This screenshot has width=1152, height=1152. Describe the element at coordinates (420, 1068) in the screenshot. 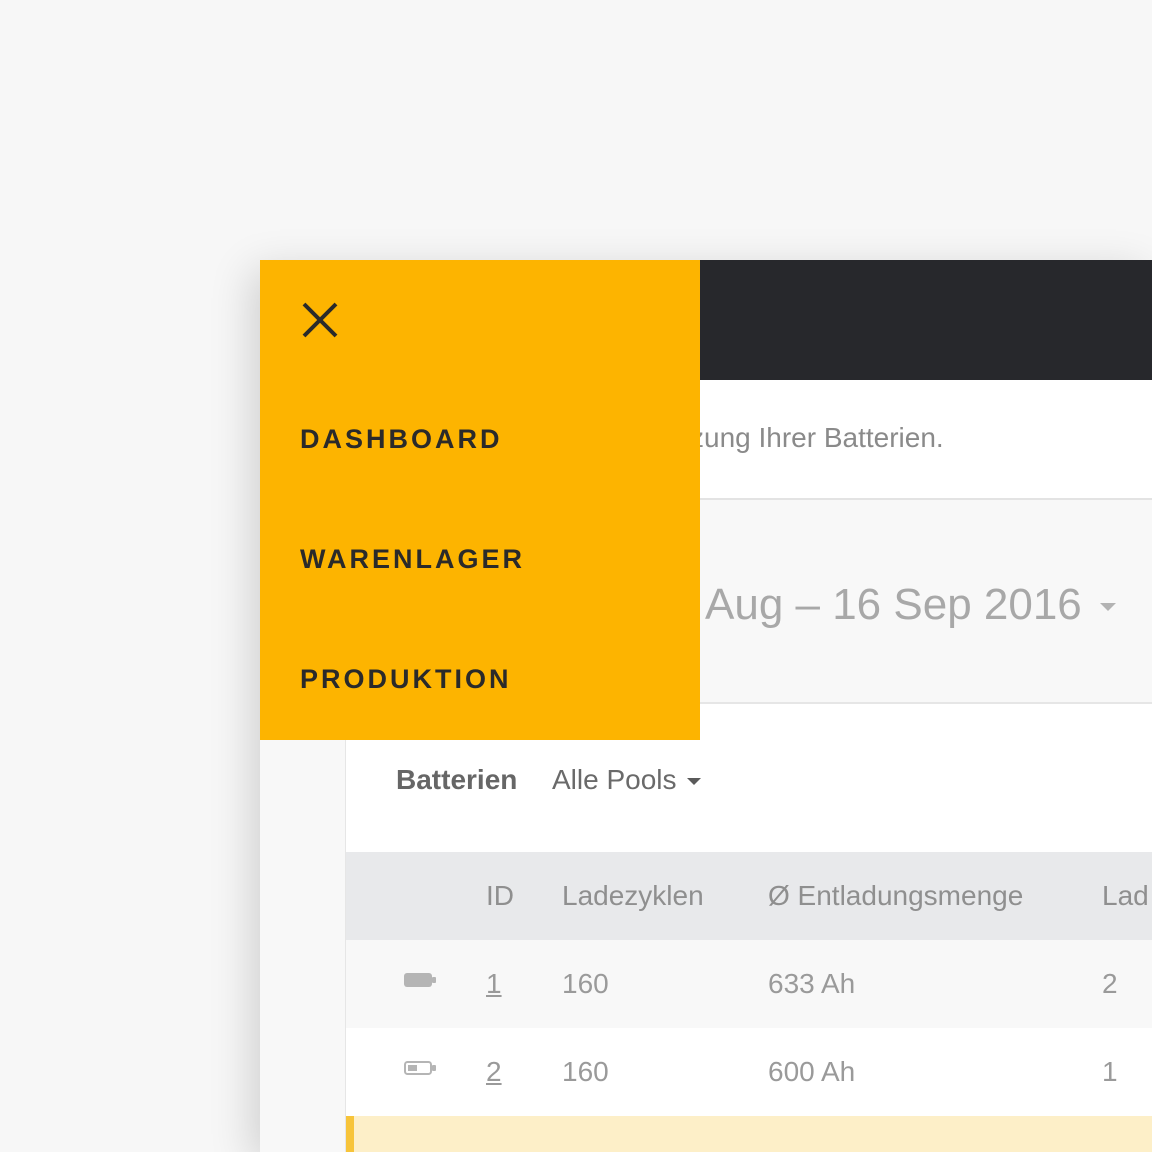

I see `battery-low-icon` at that location.